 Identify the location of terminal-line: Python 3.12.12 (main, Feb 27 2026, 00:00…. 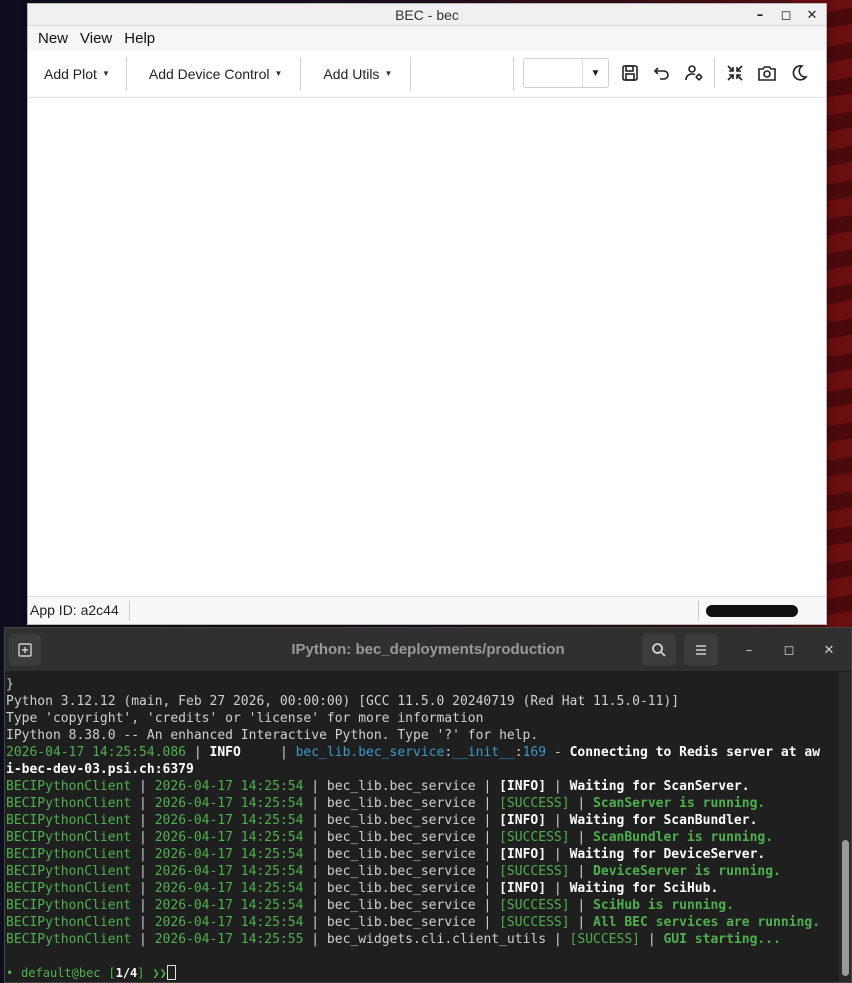
(422, 701).